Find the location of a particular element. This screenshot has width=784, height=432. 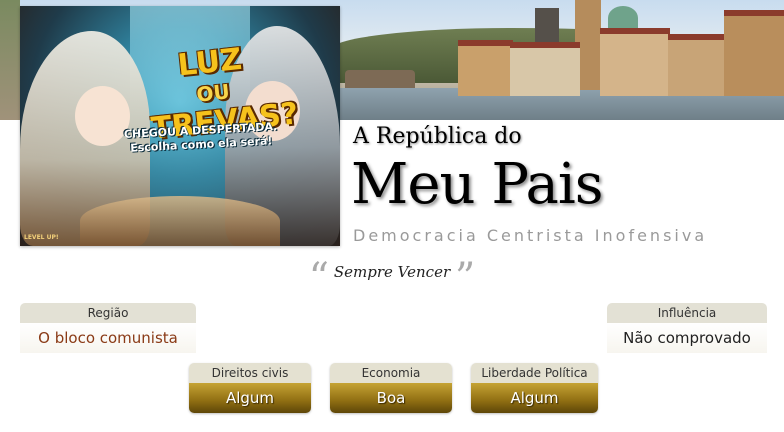

stat-label: Liberdade Política is located at coordinates (534, 373).